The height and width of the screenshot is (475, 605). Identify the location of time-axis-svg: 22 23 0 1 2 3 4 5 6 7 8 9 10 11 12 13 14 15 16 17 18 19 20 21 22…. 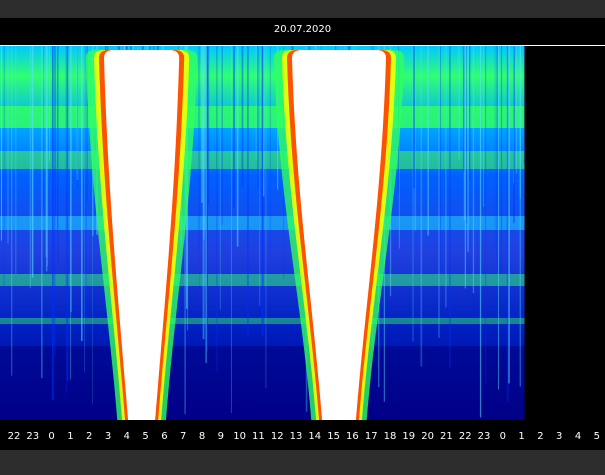
(304, 436).